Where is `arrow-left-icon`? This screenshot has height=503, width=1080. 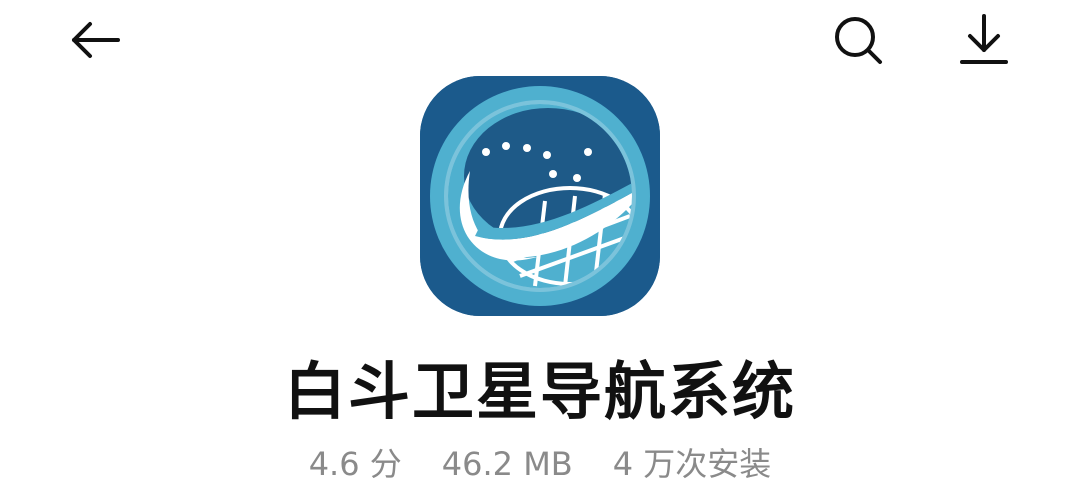 arrow-left-icon is located at coordinates (96, 40).